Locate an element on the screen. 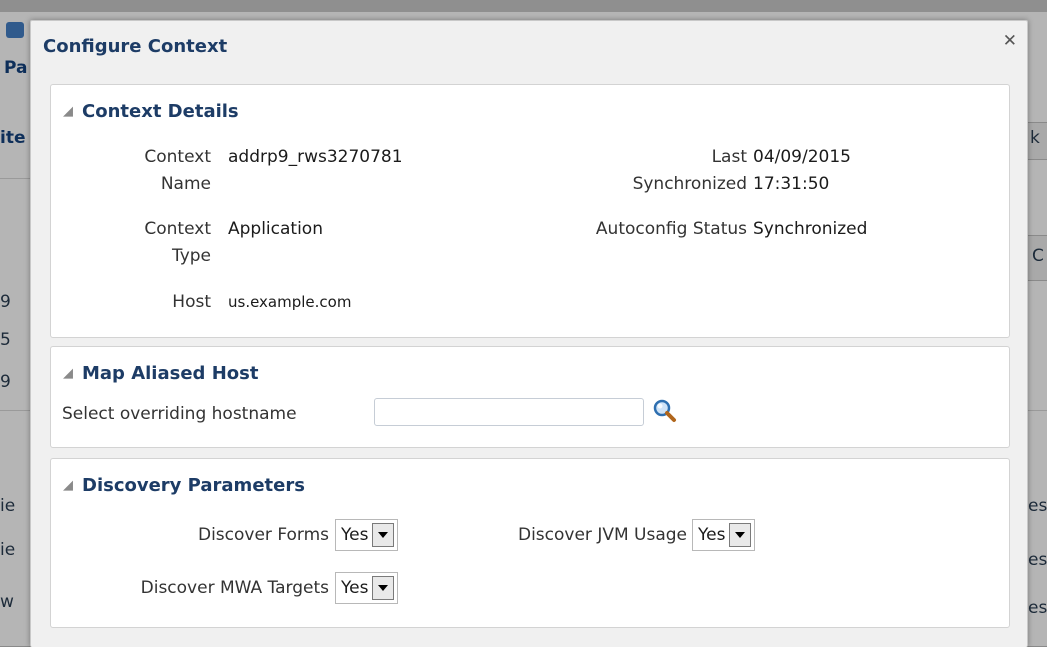 Image resolution: width=1047 pixels, height=647 pixels. overriding-hostname-label: Select overriding hostname is located at coordinates (179, 414).